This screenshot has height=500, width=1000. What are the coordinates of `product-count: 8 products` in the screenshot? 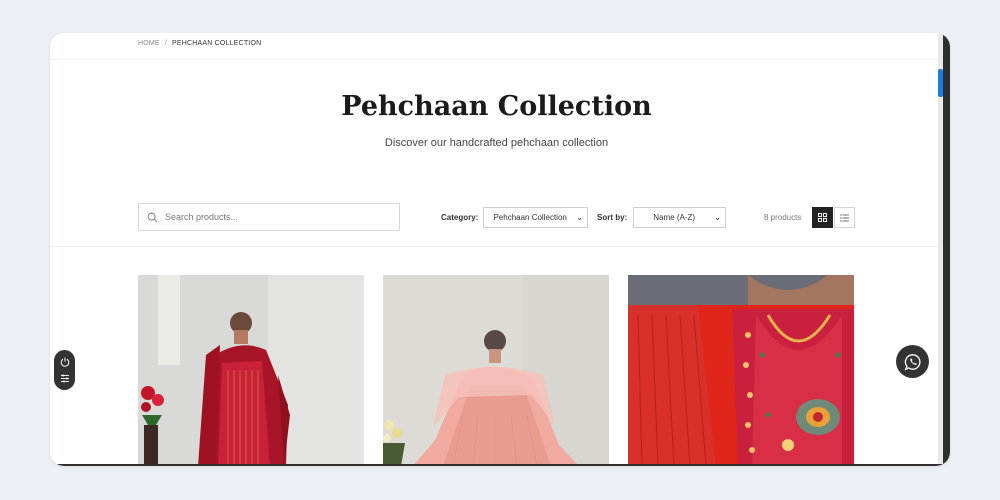 It's located at (783, 217).